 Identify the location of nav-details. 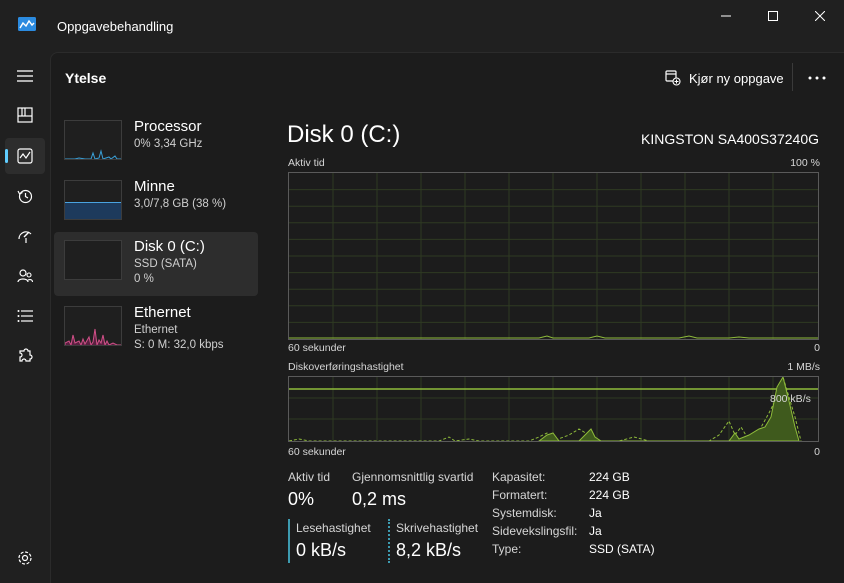
(25, 316).